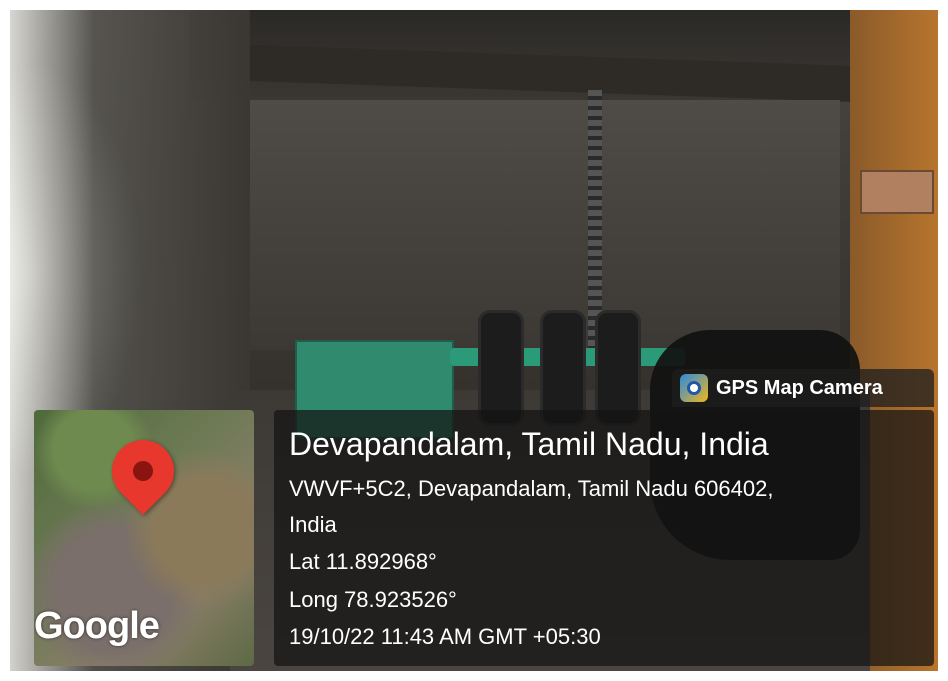 The width and height of the screenshot is (948, 681). Describe the element at coordinates (313, 524) in the screenshot. I see `address-line-2: India` at that location.